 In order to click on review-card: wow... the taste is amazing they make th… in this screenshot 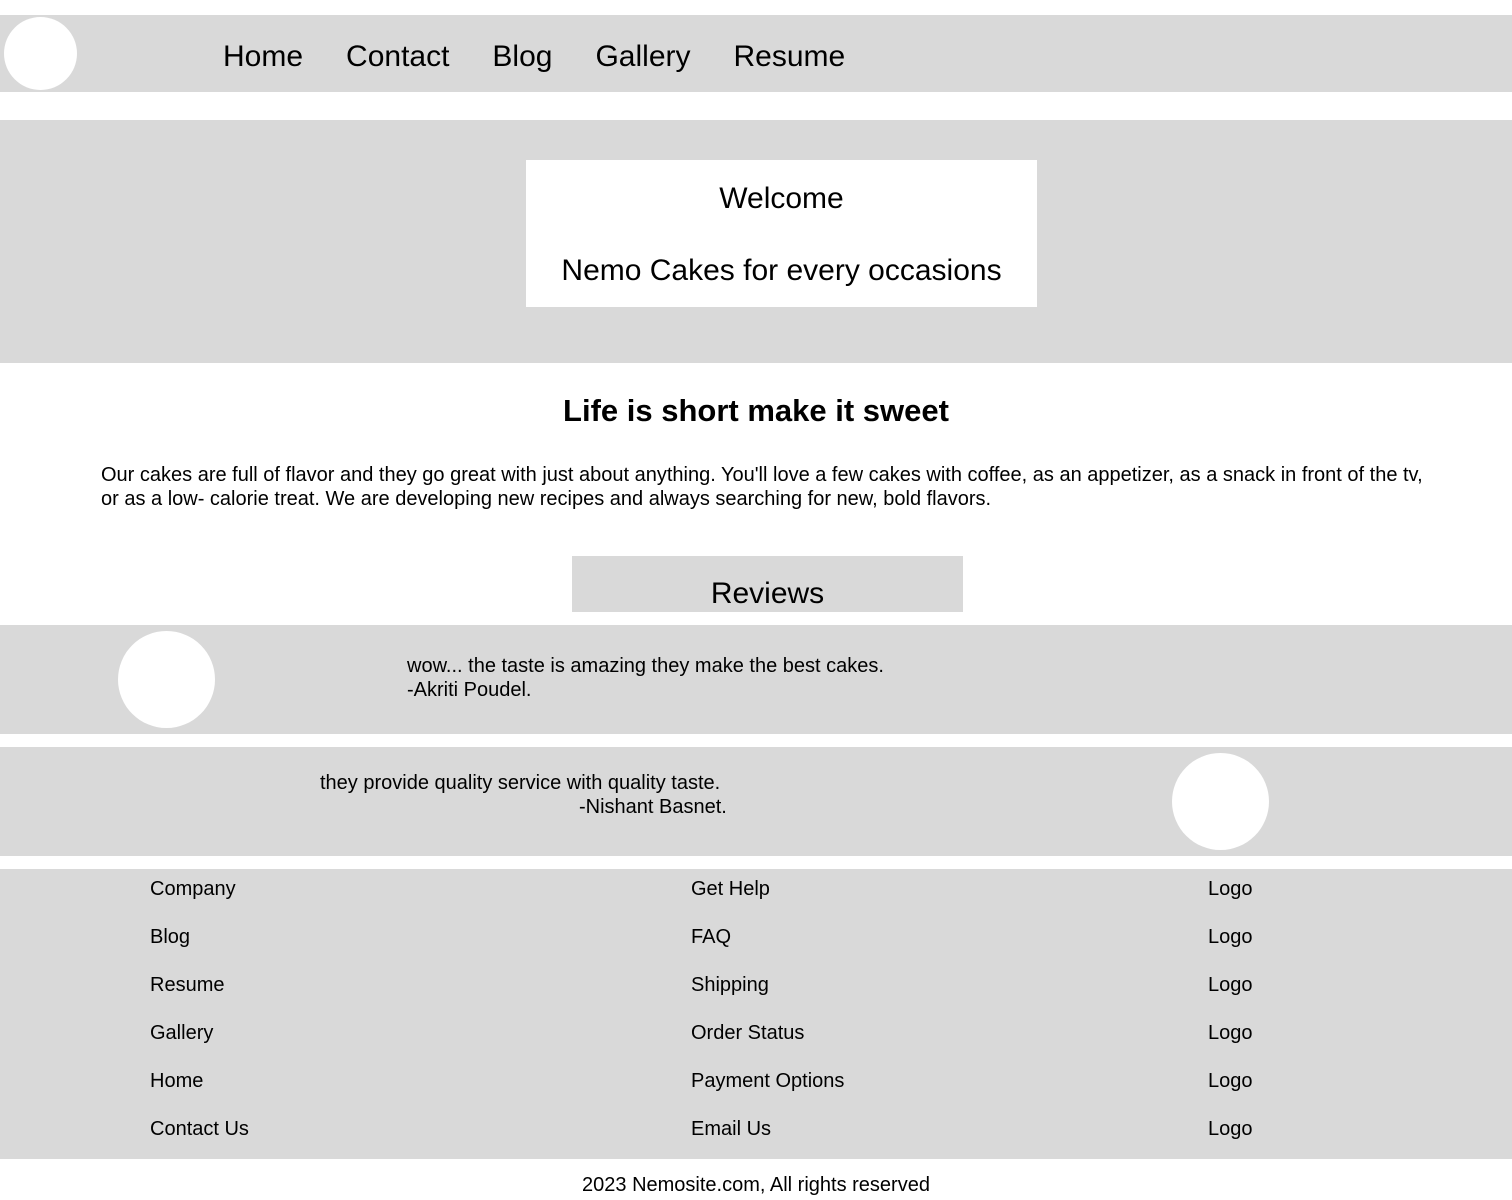, I will do `click(756, 679)`.